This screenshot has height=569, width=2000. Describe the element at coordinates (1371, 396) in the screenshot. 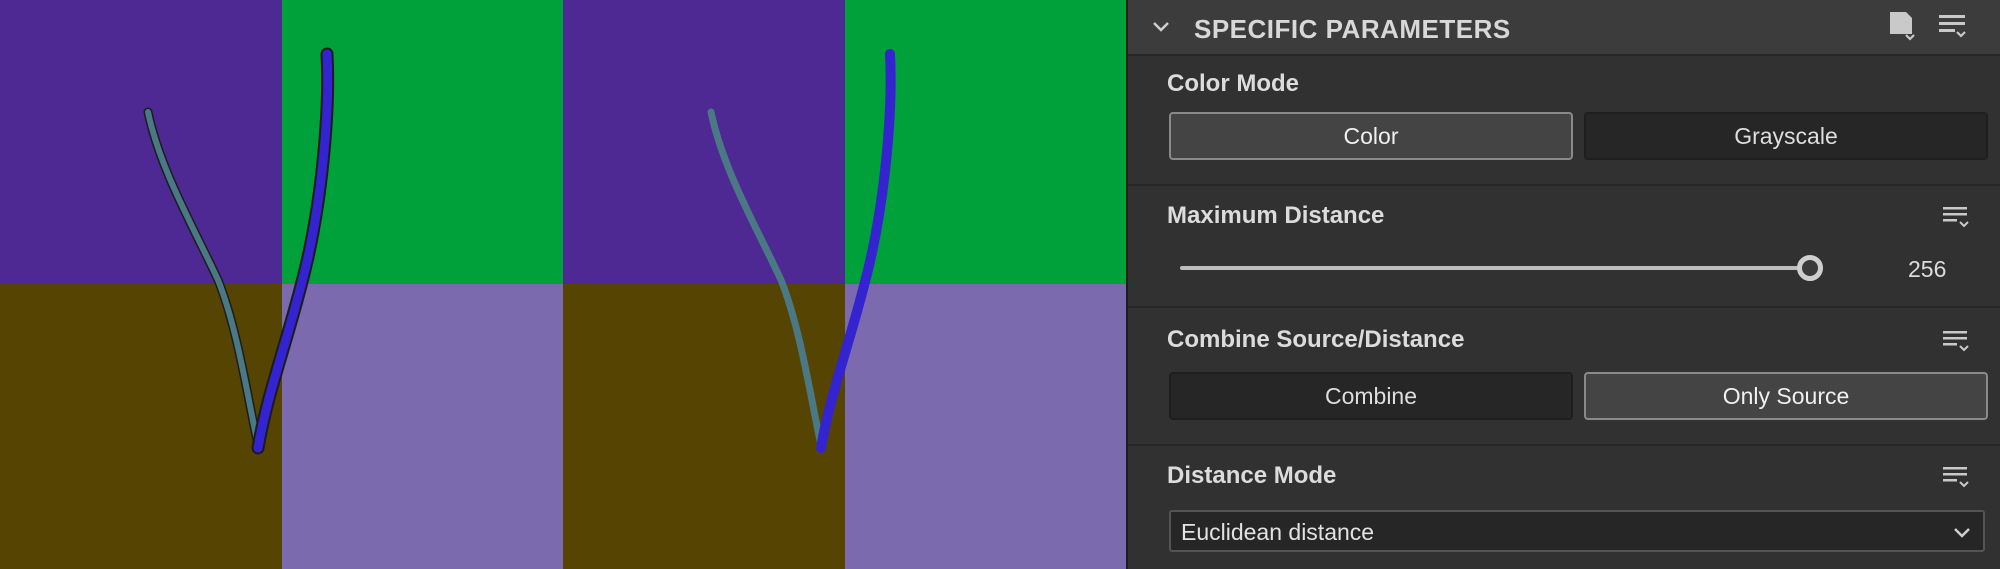

I see `combine-button: Combine` at that location.